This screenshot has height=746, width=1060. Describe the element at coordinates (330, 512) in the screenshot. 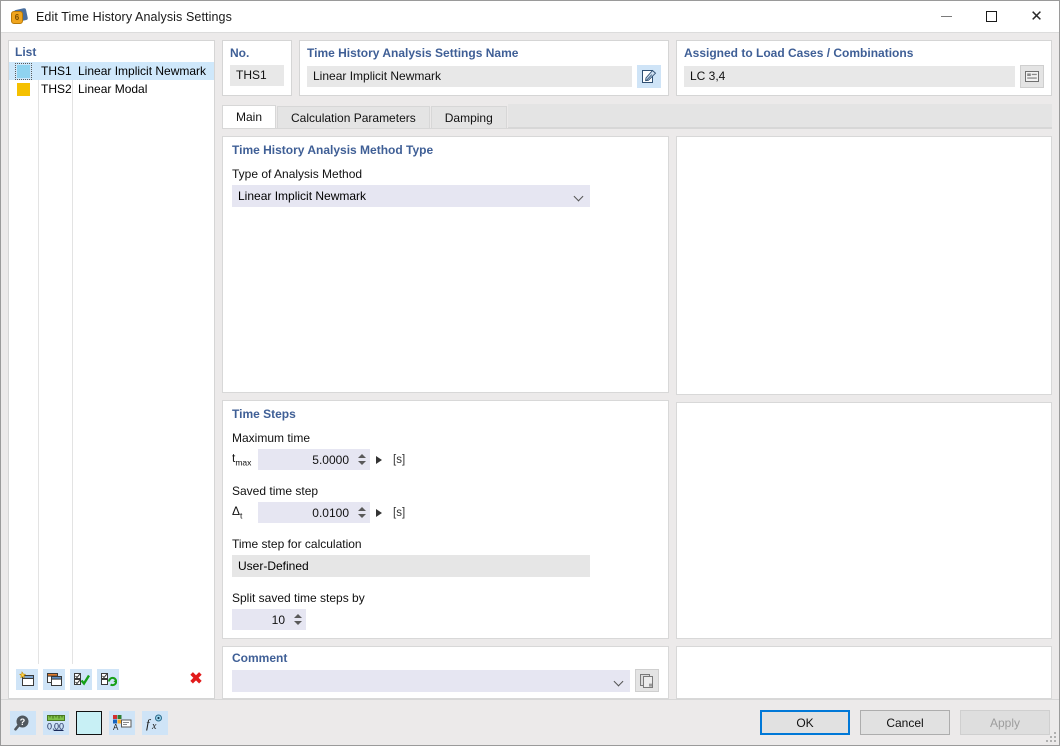

I see `saved-time-step-value: 0.0100` at that location.